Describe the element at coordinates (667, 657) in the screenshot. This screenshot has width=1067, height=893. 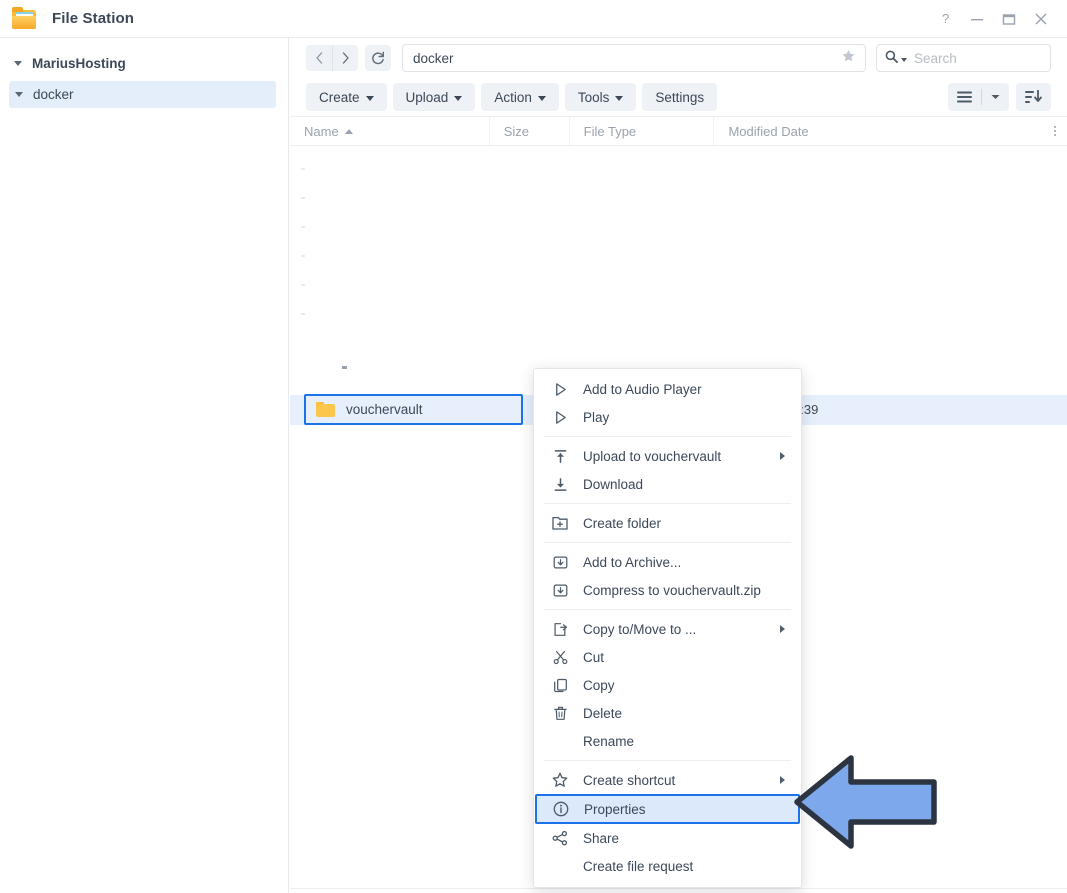
I see `menu-item-cut: Cut` at that location.